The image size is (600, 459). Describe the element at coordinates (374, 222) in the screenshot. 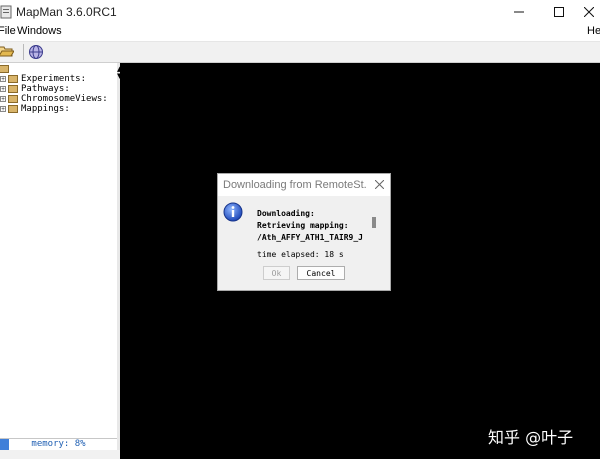

I see `dialog-scrollbar-thumb` at that location.